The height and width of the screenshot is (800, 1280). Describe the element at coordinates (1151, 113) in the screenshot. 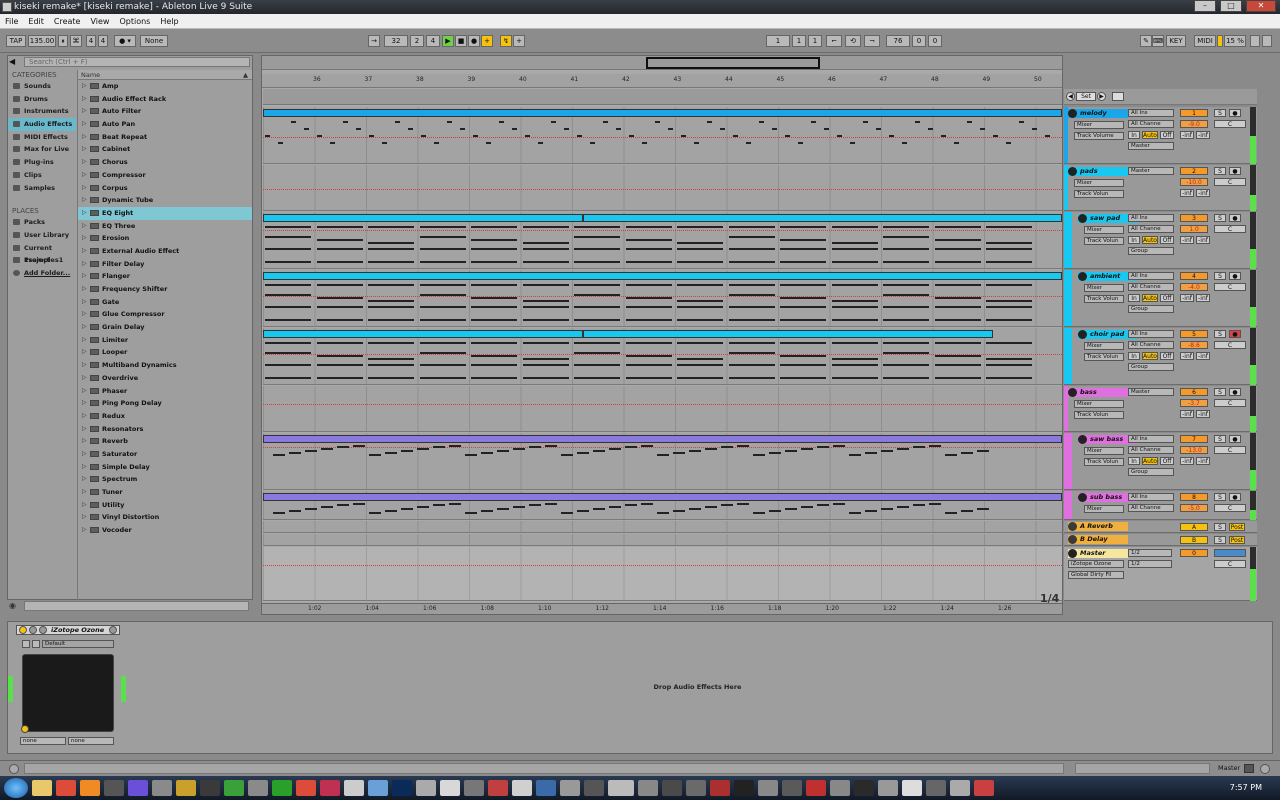

I see `input-type-select: All Ins` at that location.